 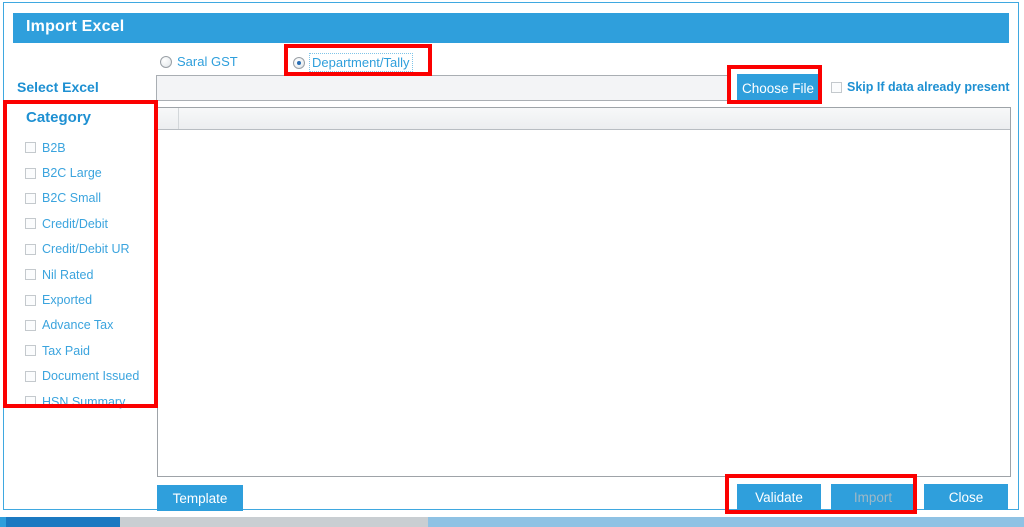 What do you see at coordinates (59, 117) in the screenshot?
I see `category-title: Category` at bounding box center [59, 117].